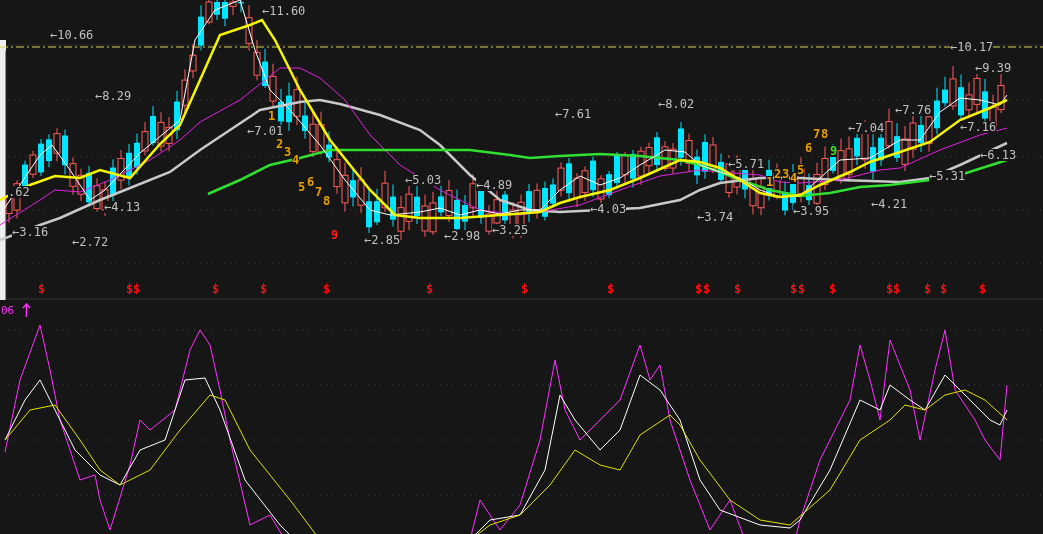 The image size is (1043, 534). Describe the element at coordinates (462, 236) in the screenshot. I see `price-label: ←2.98` at that location.